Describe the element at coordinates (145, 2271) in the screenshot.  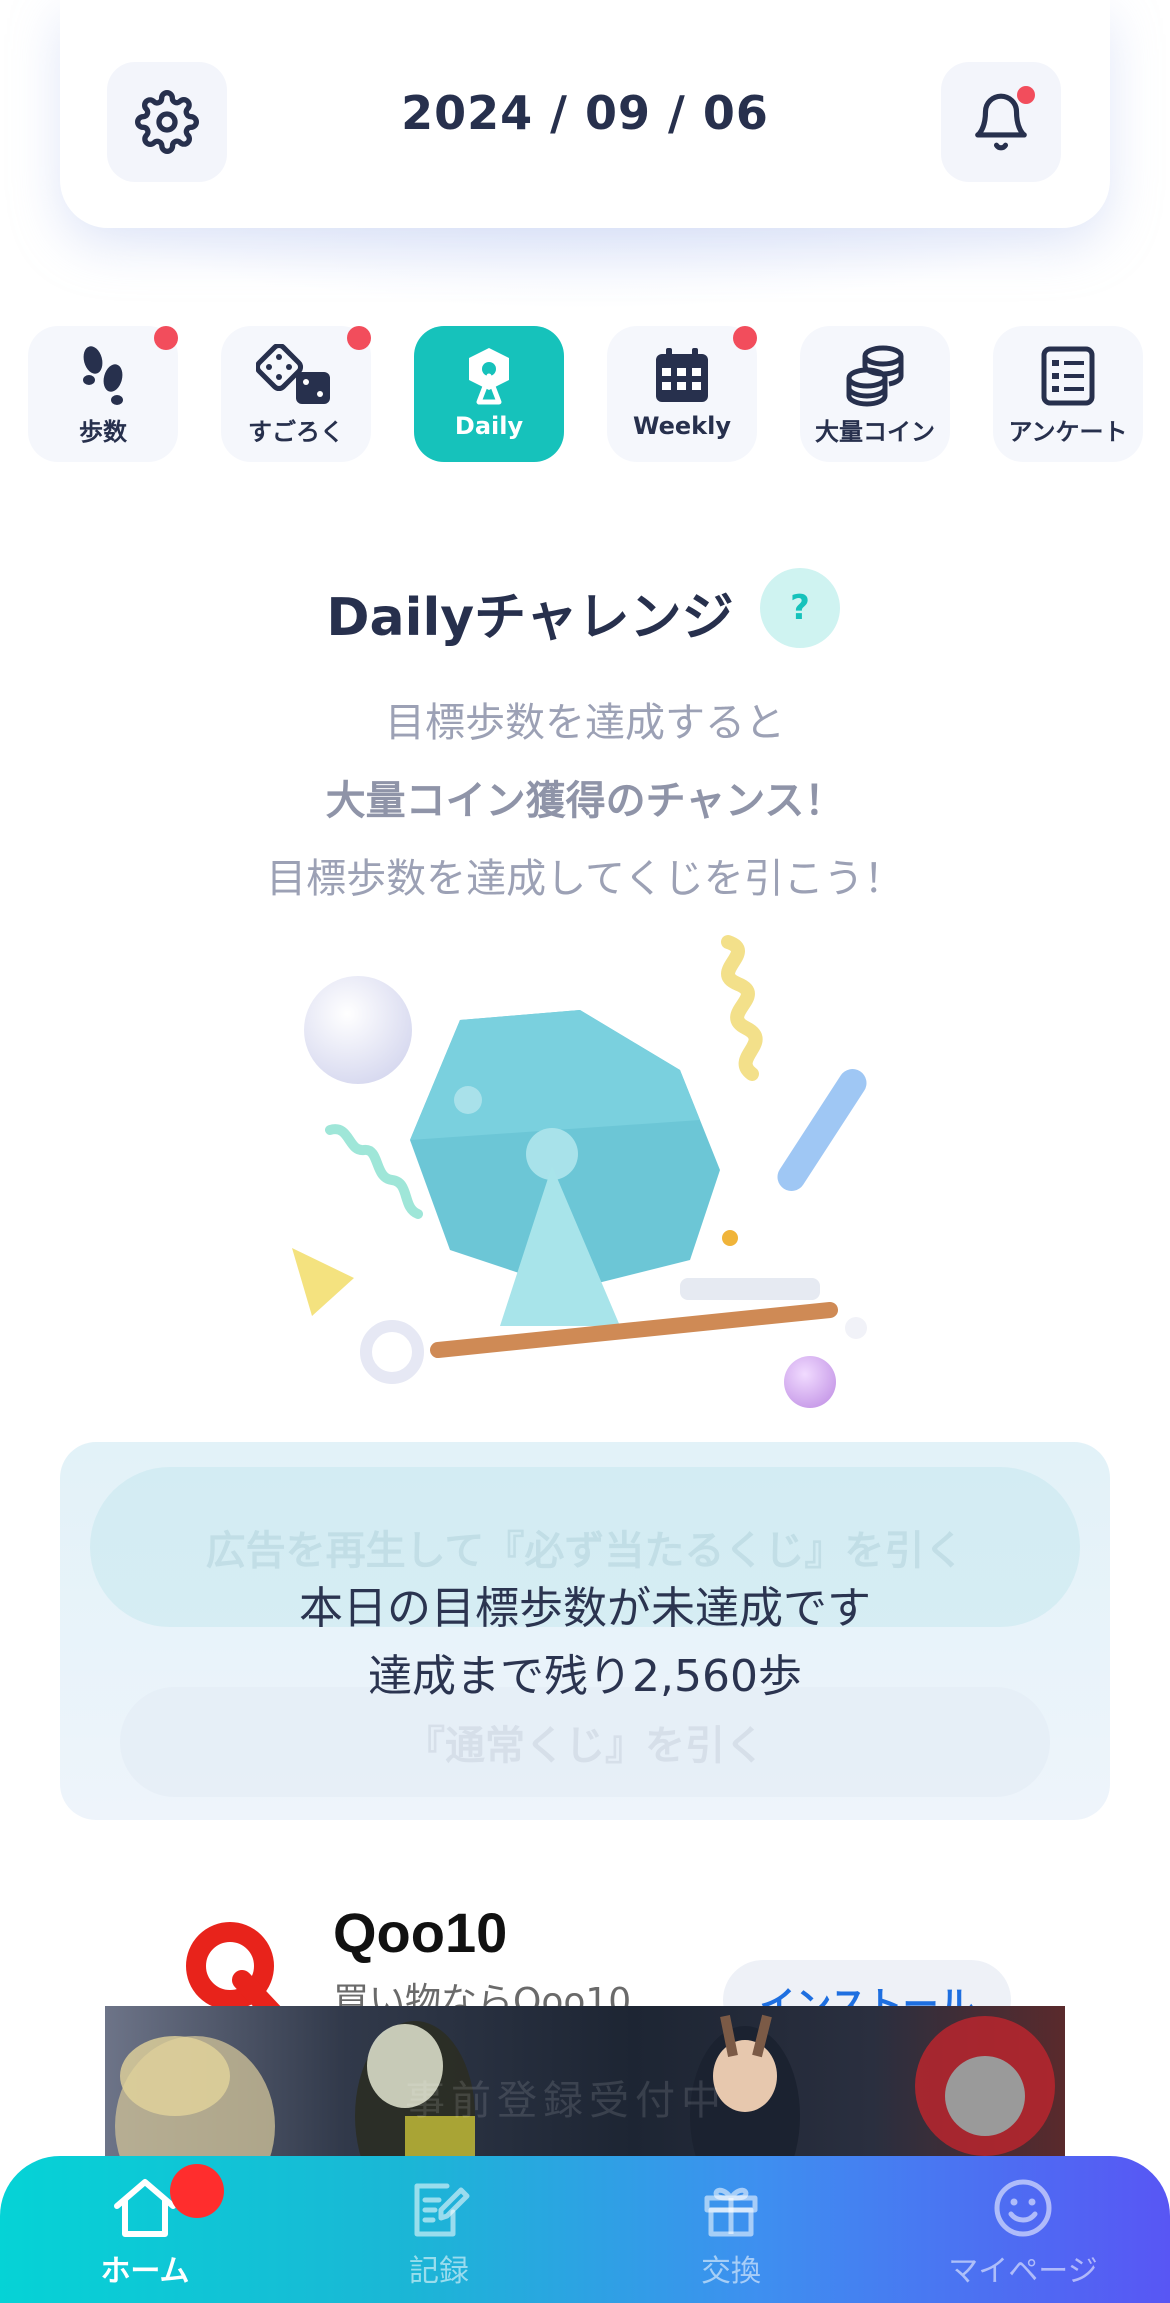
I see `nav-label: ホーム` at that location.